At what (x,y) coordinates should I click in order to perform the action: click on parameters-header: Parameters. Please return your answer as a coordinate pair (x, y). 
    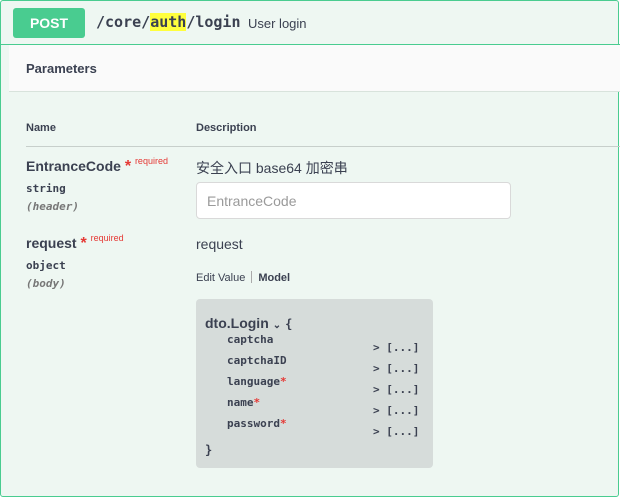
    Looking at the image, I should click on (314, 68).